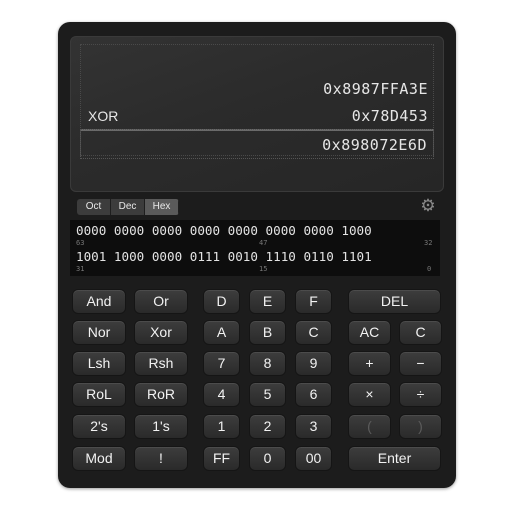  Describe the element at coordinates (375, 89) in the screenshot. I see `operand1-value: 0x8987FFA3E` at that location.